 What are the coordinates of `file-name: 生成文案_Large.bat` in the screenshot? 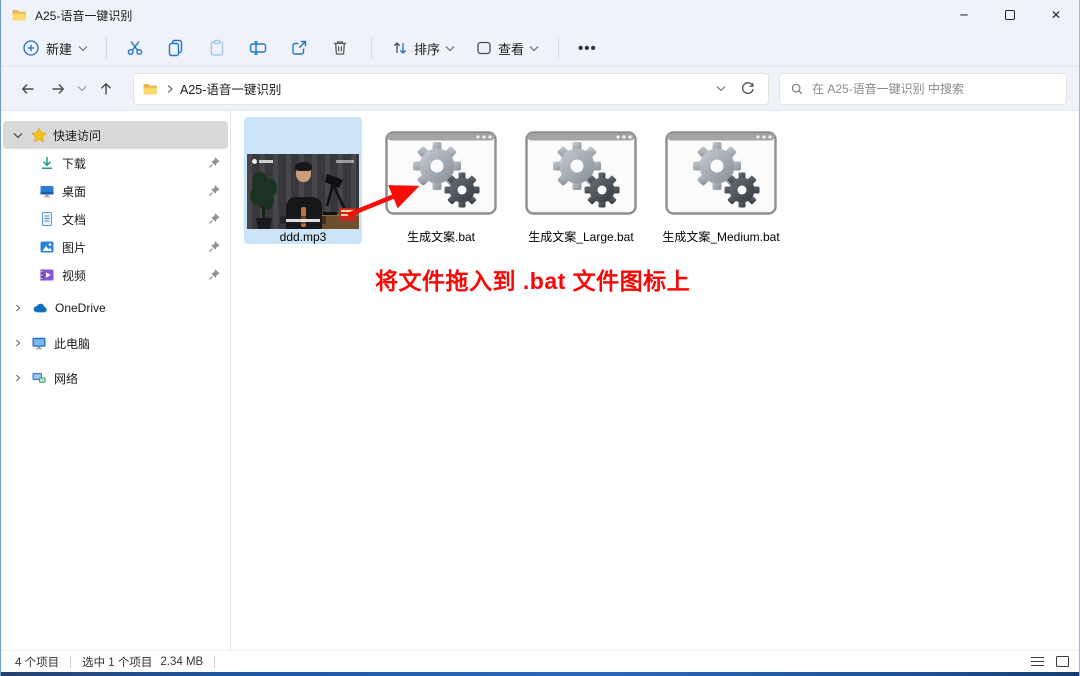 It's located at (580, 237).